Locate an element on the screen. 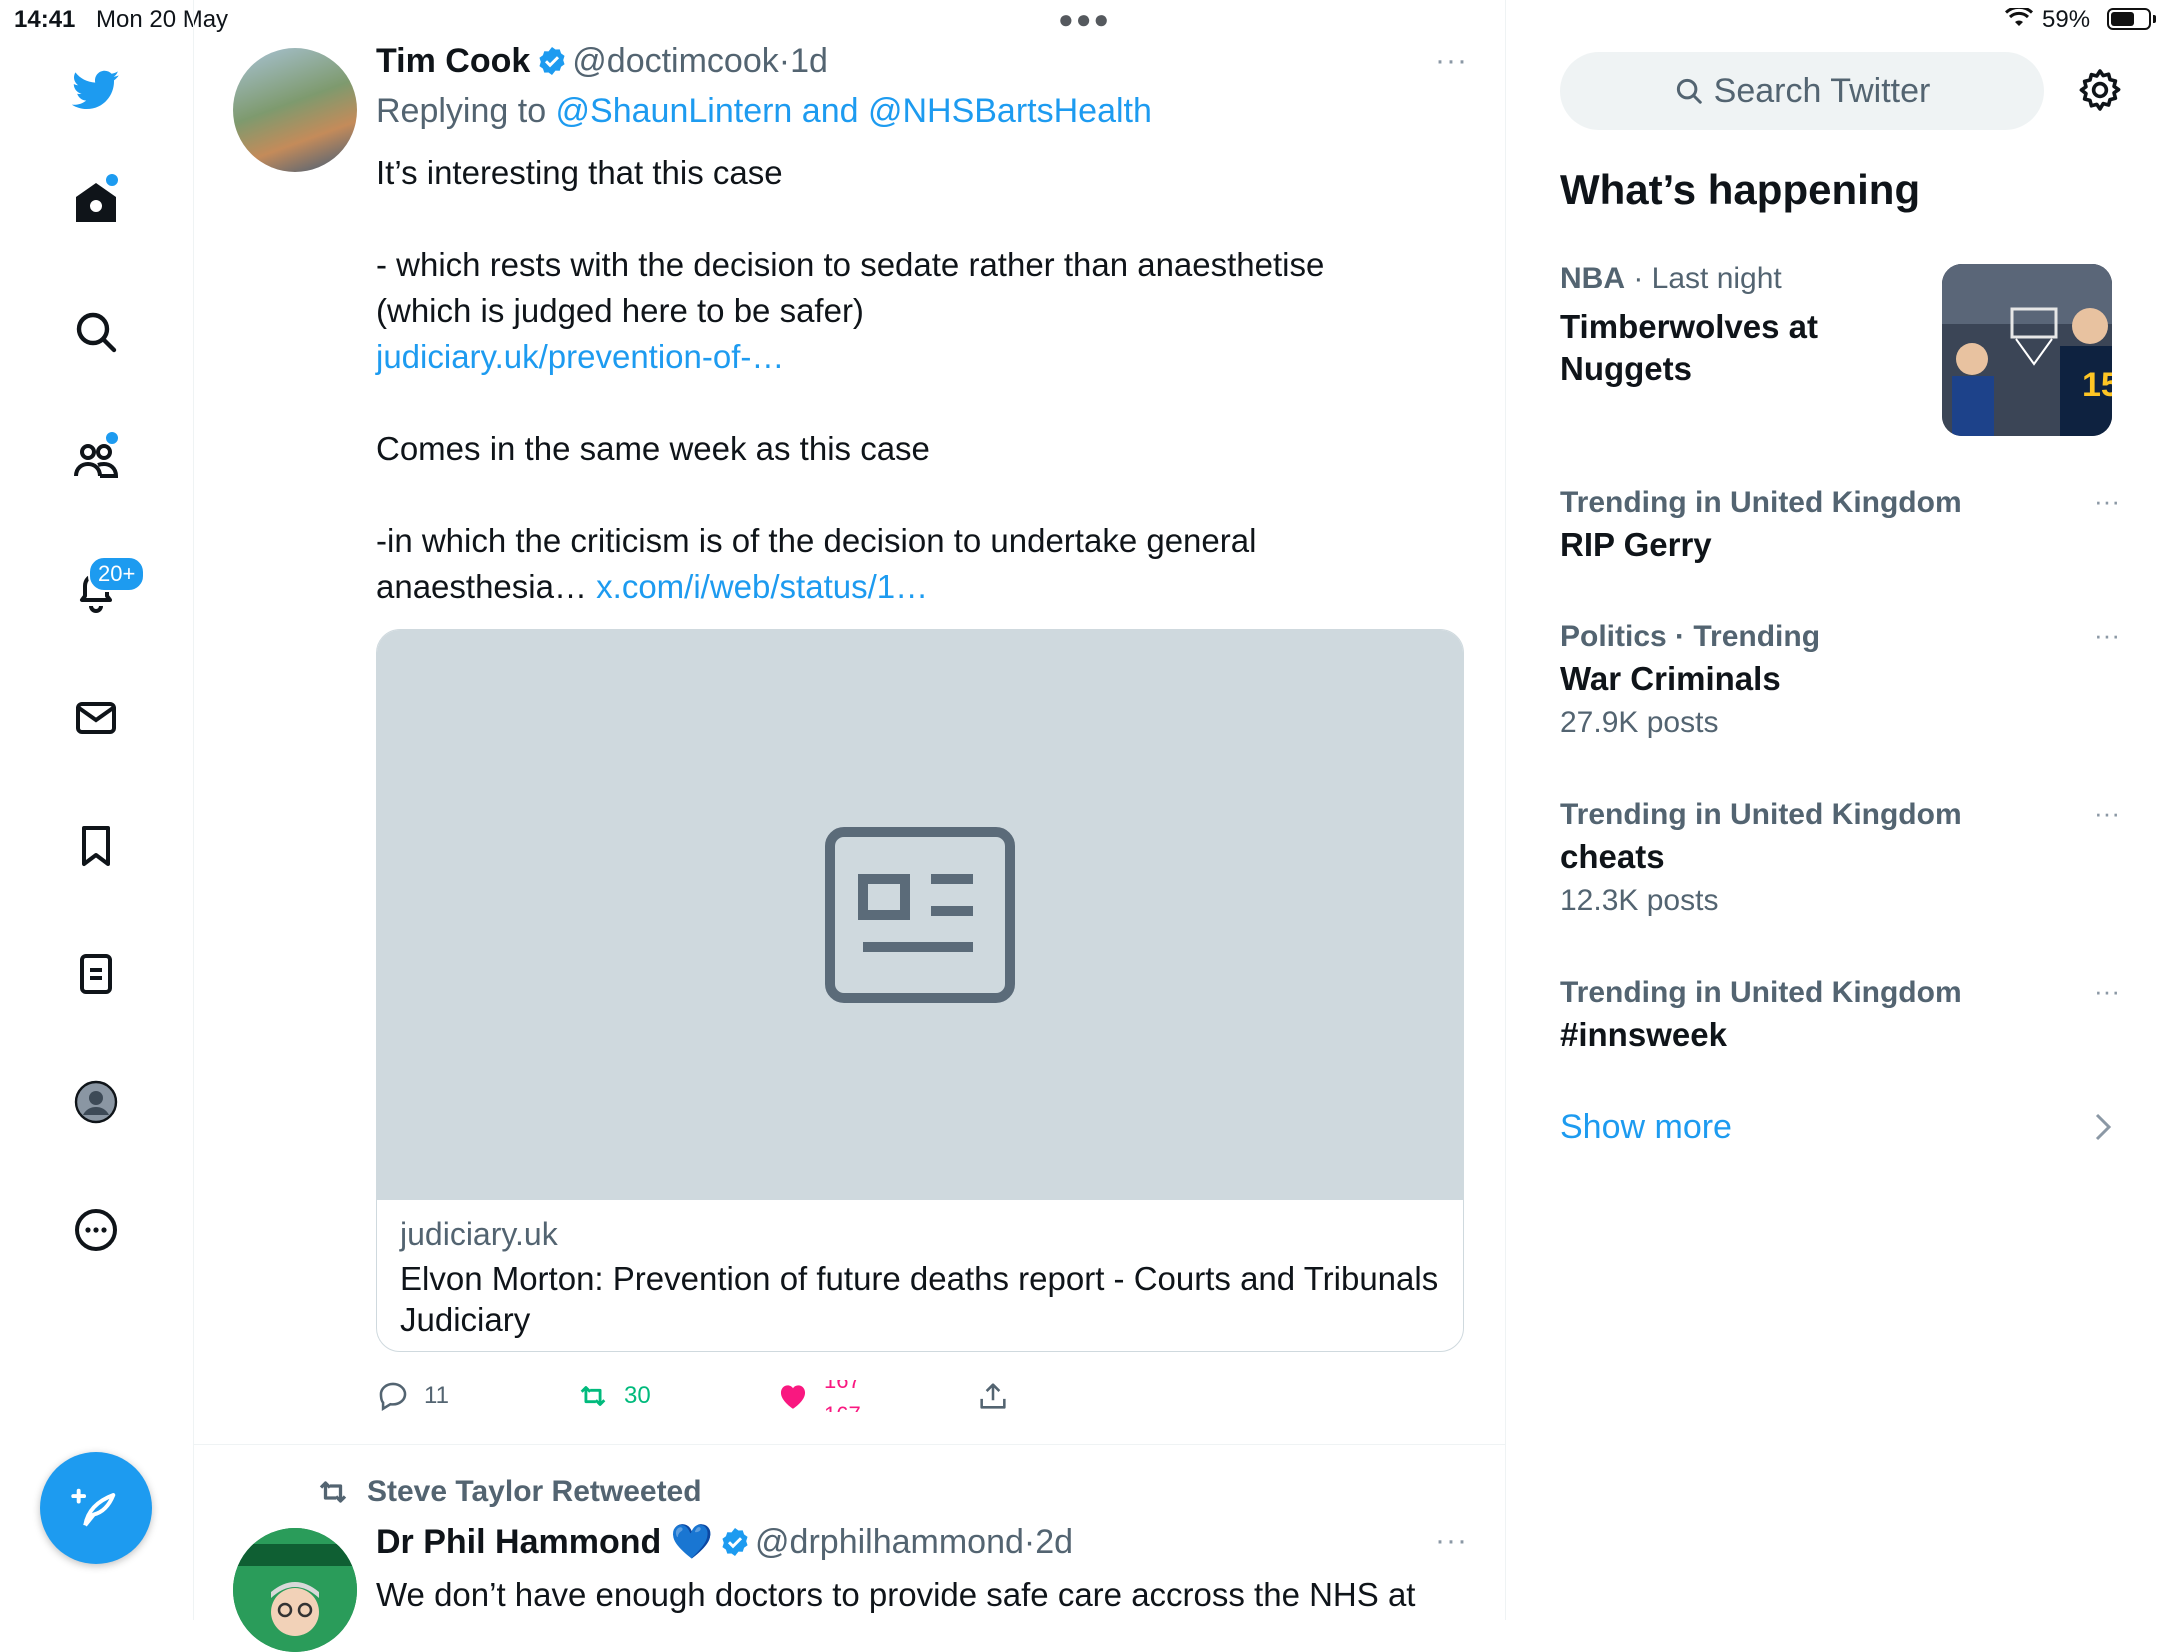 This screenshot has width=2160, height=1652. trend-meta: Politics · Trending is located at coordinates (1690, 636).